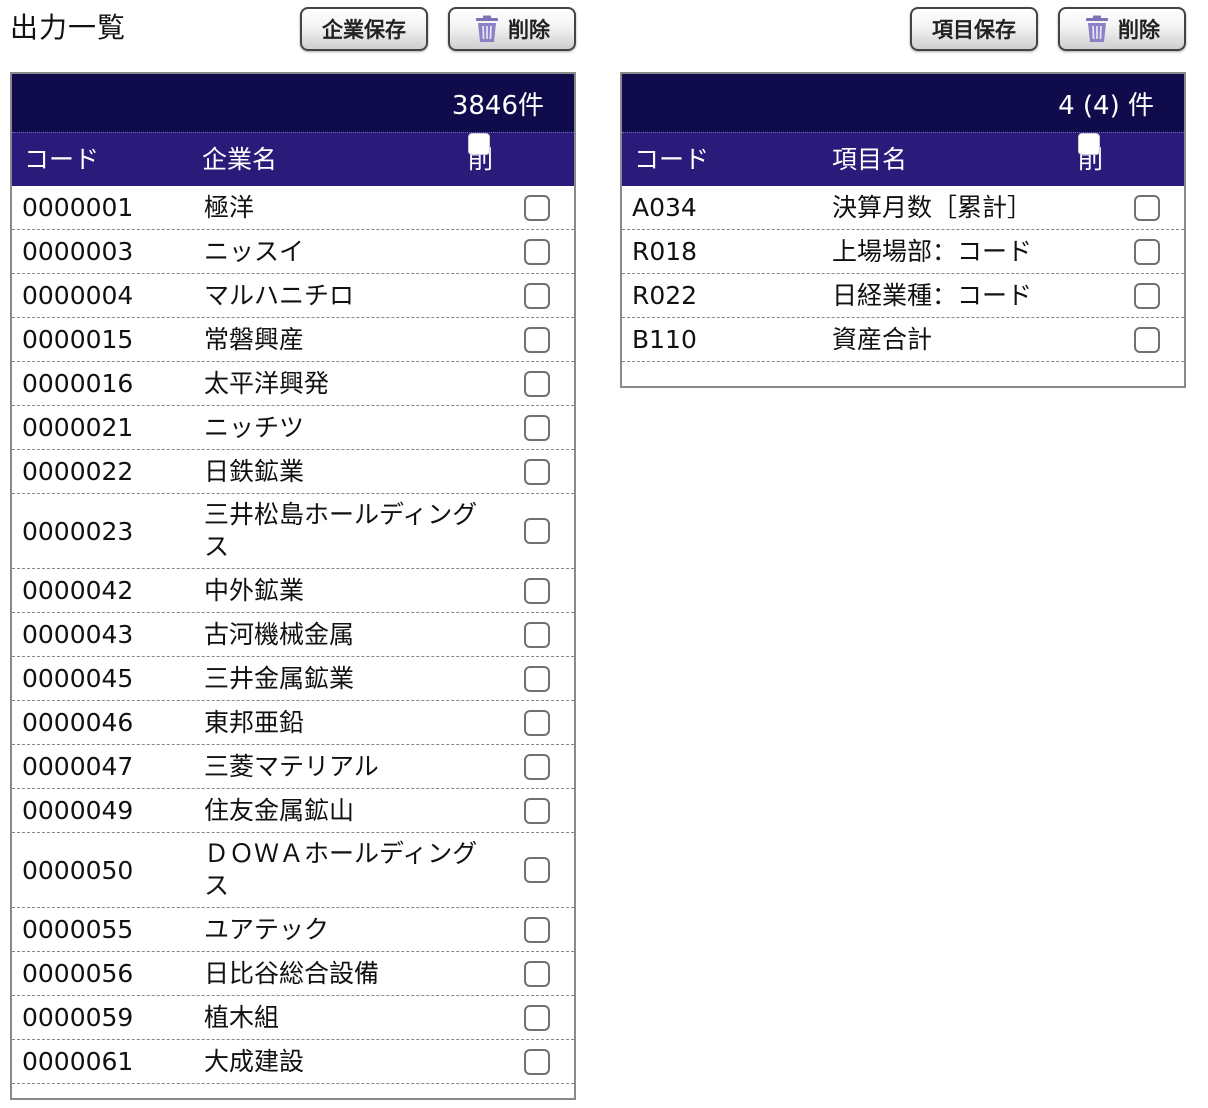 The height and width of the screenshot is (1108, 1208). Describe the element at coordinates (78, 427) in the screenshot. I see `row-code: 0000021` at that location.